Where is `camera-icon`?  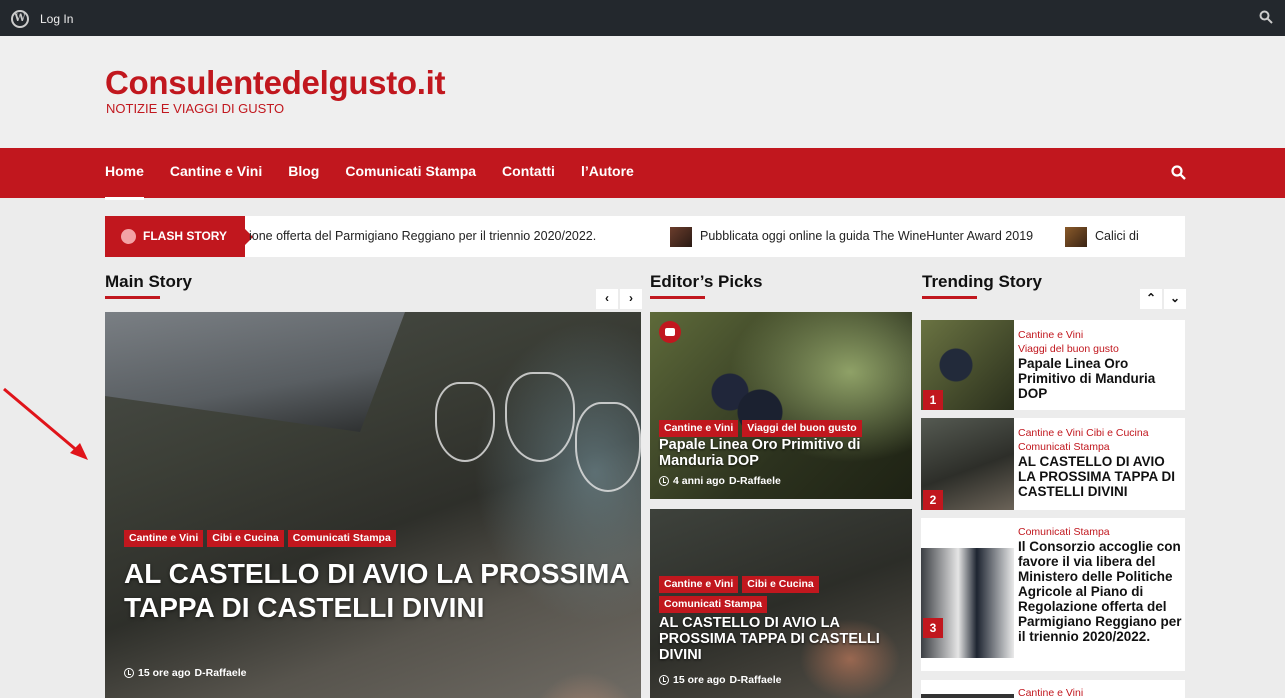
camera-icon is located at coordinates (670, 332).